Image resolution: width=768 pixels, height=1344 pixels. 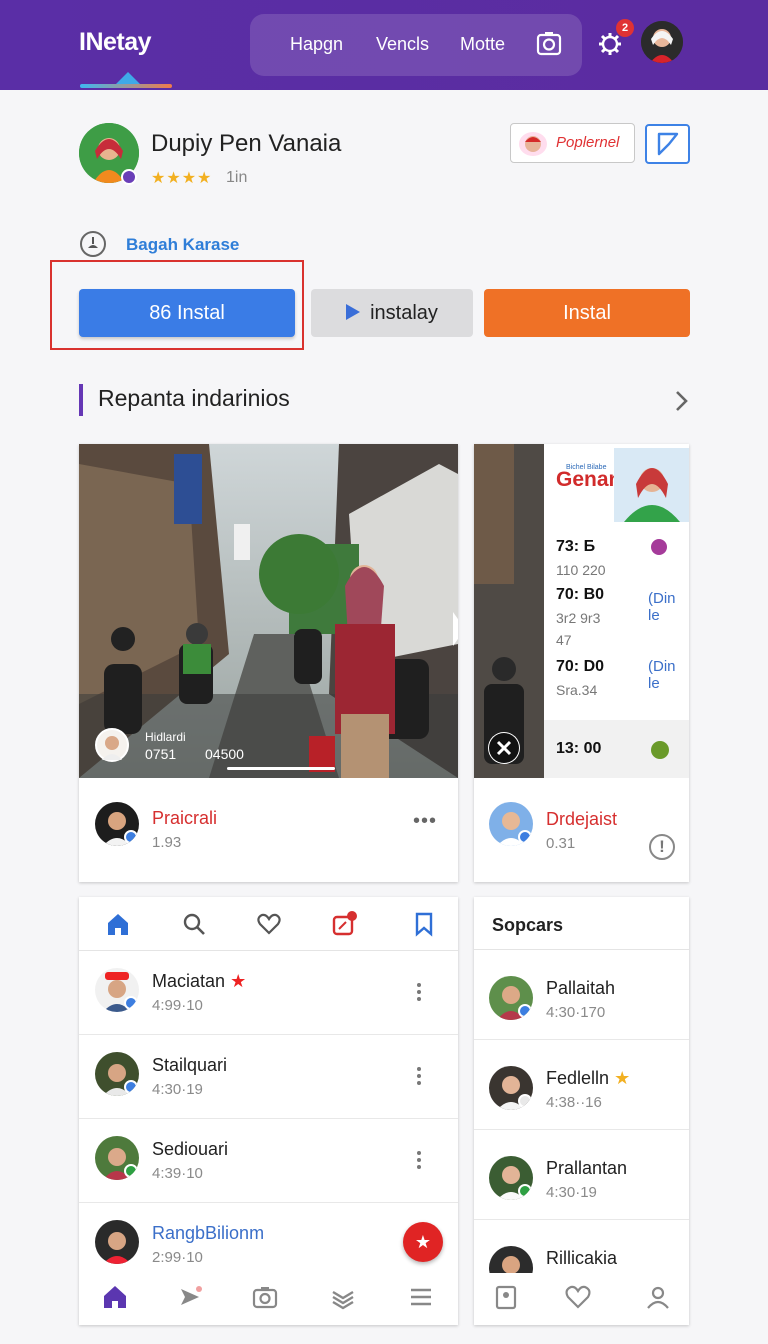 I want to click on follow-avatar-icon, so click(x=533, y=144).